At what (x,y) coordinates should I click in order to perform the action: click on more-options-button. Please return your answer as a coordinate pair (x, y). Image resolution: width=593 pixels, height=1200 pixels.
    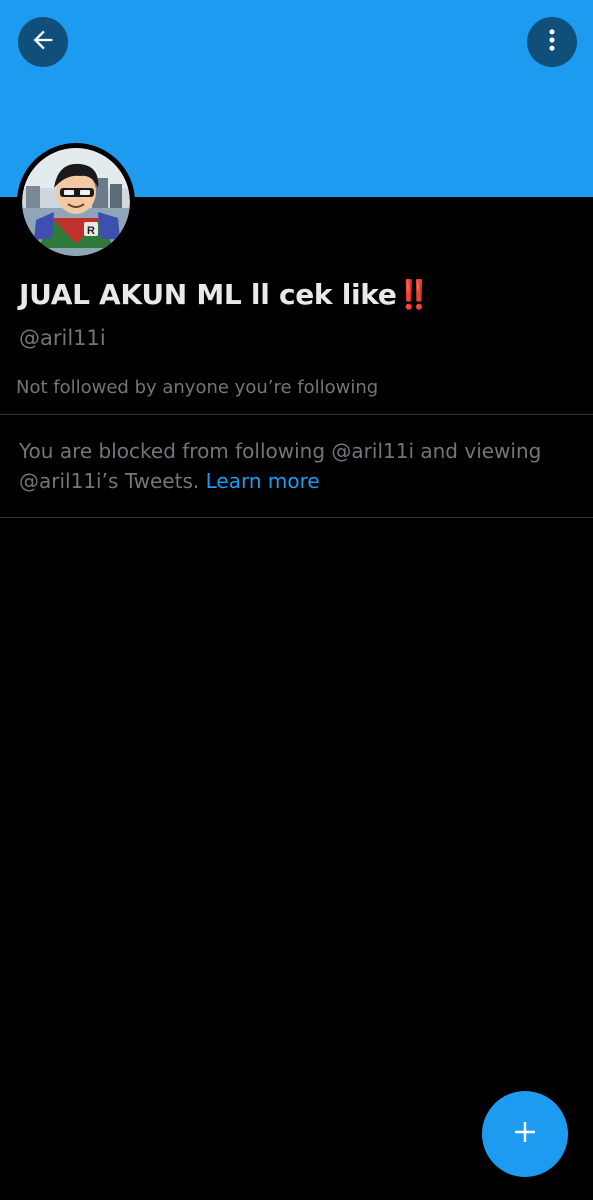
    Looking at the image, I should click on (552, 42).